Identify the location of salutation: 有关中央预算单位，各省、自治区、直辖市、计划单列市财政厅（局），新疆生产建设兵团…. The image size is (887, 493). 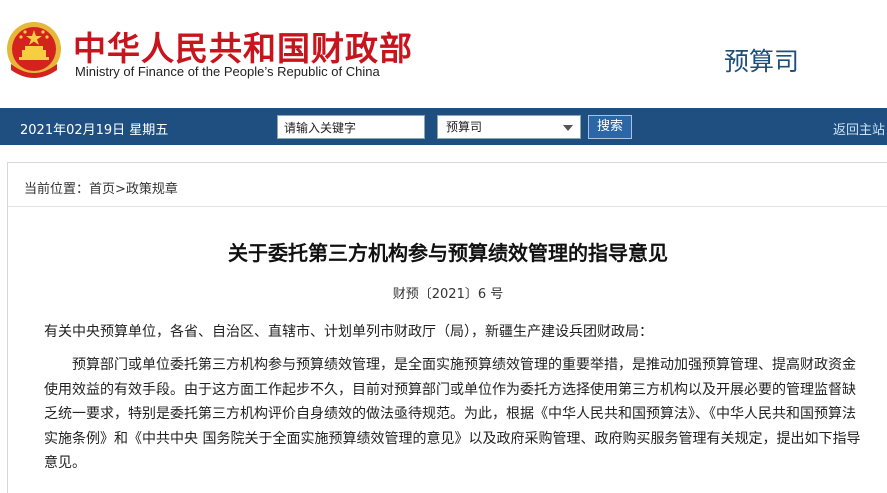
(348, 332).